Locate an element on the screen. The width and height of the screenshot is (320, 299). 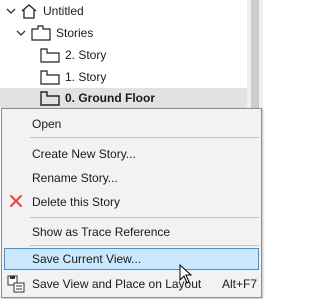
menu-item-show-trace-reference: Show as Trace Reference is located at coordinates (131, 232).